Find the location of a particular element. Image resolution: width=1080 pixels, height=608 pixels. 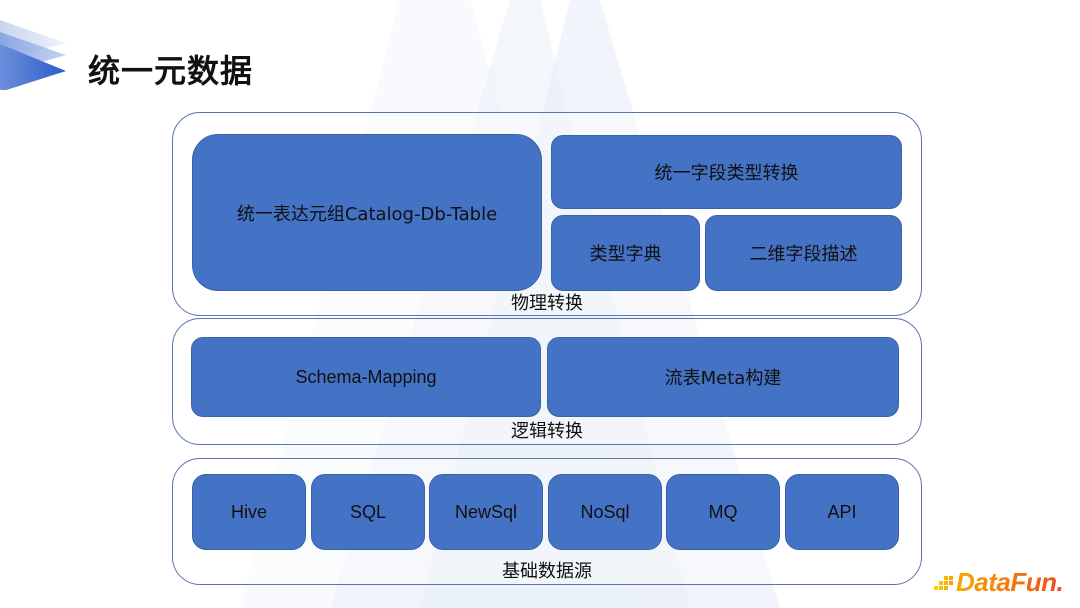

stream-table-meta-text: 流表Meta构建 is located at coordinates (723, 378).